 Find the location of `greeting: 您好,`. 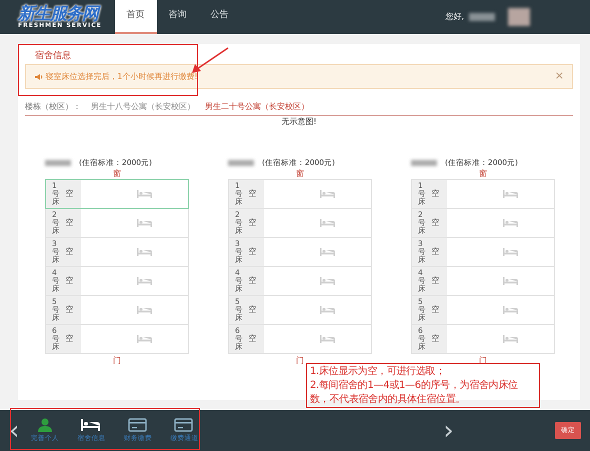

greeting: 您好, is located at coordinates (454, 17).